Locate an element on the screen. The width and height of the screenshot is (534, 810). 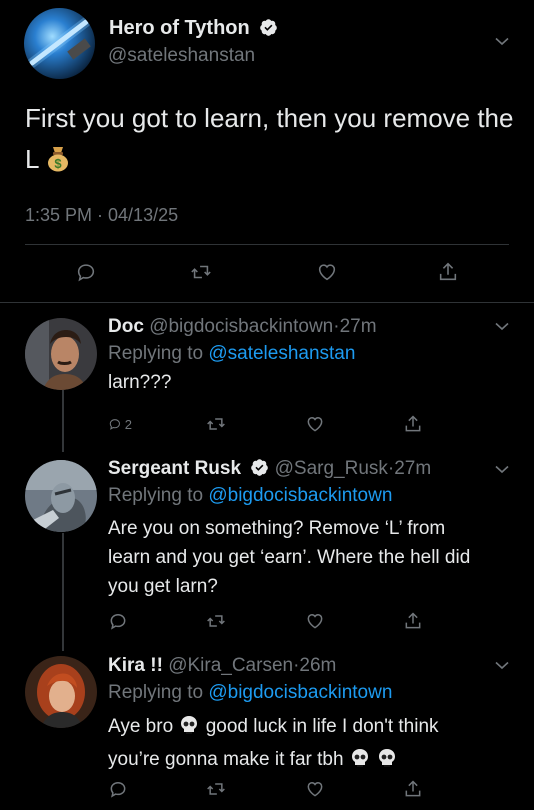
reply-text-segment: good luck in life I don't think is located at coordinates (322, 726).